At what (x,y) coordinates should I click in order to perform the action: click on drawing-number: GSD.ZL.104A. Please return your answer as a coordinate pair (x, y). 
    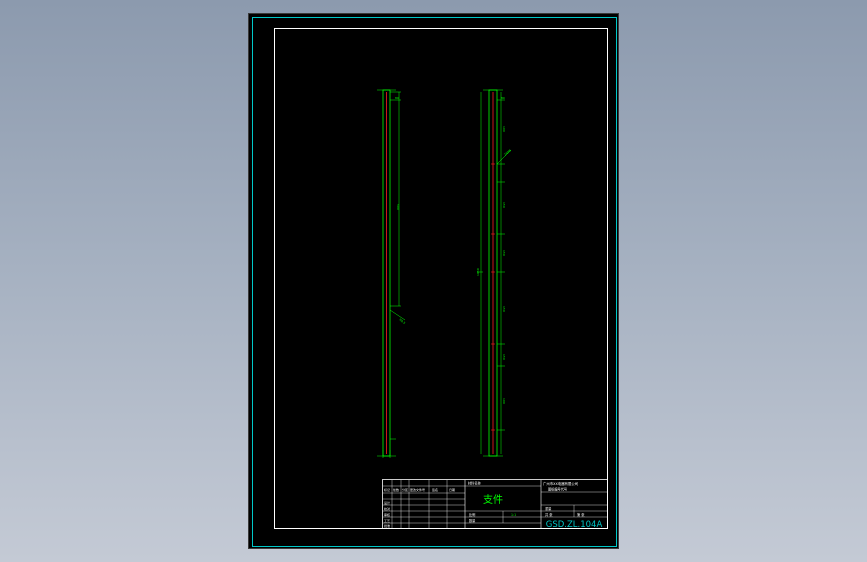
    Looking at the image, I should click on (574, 525).